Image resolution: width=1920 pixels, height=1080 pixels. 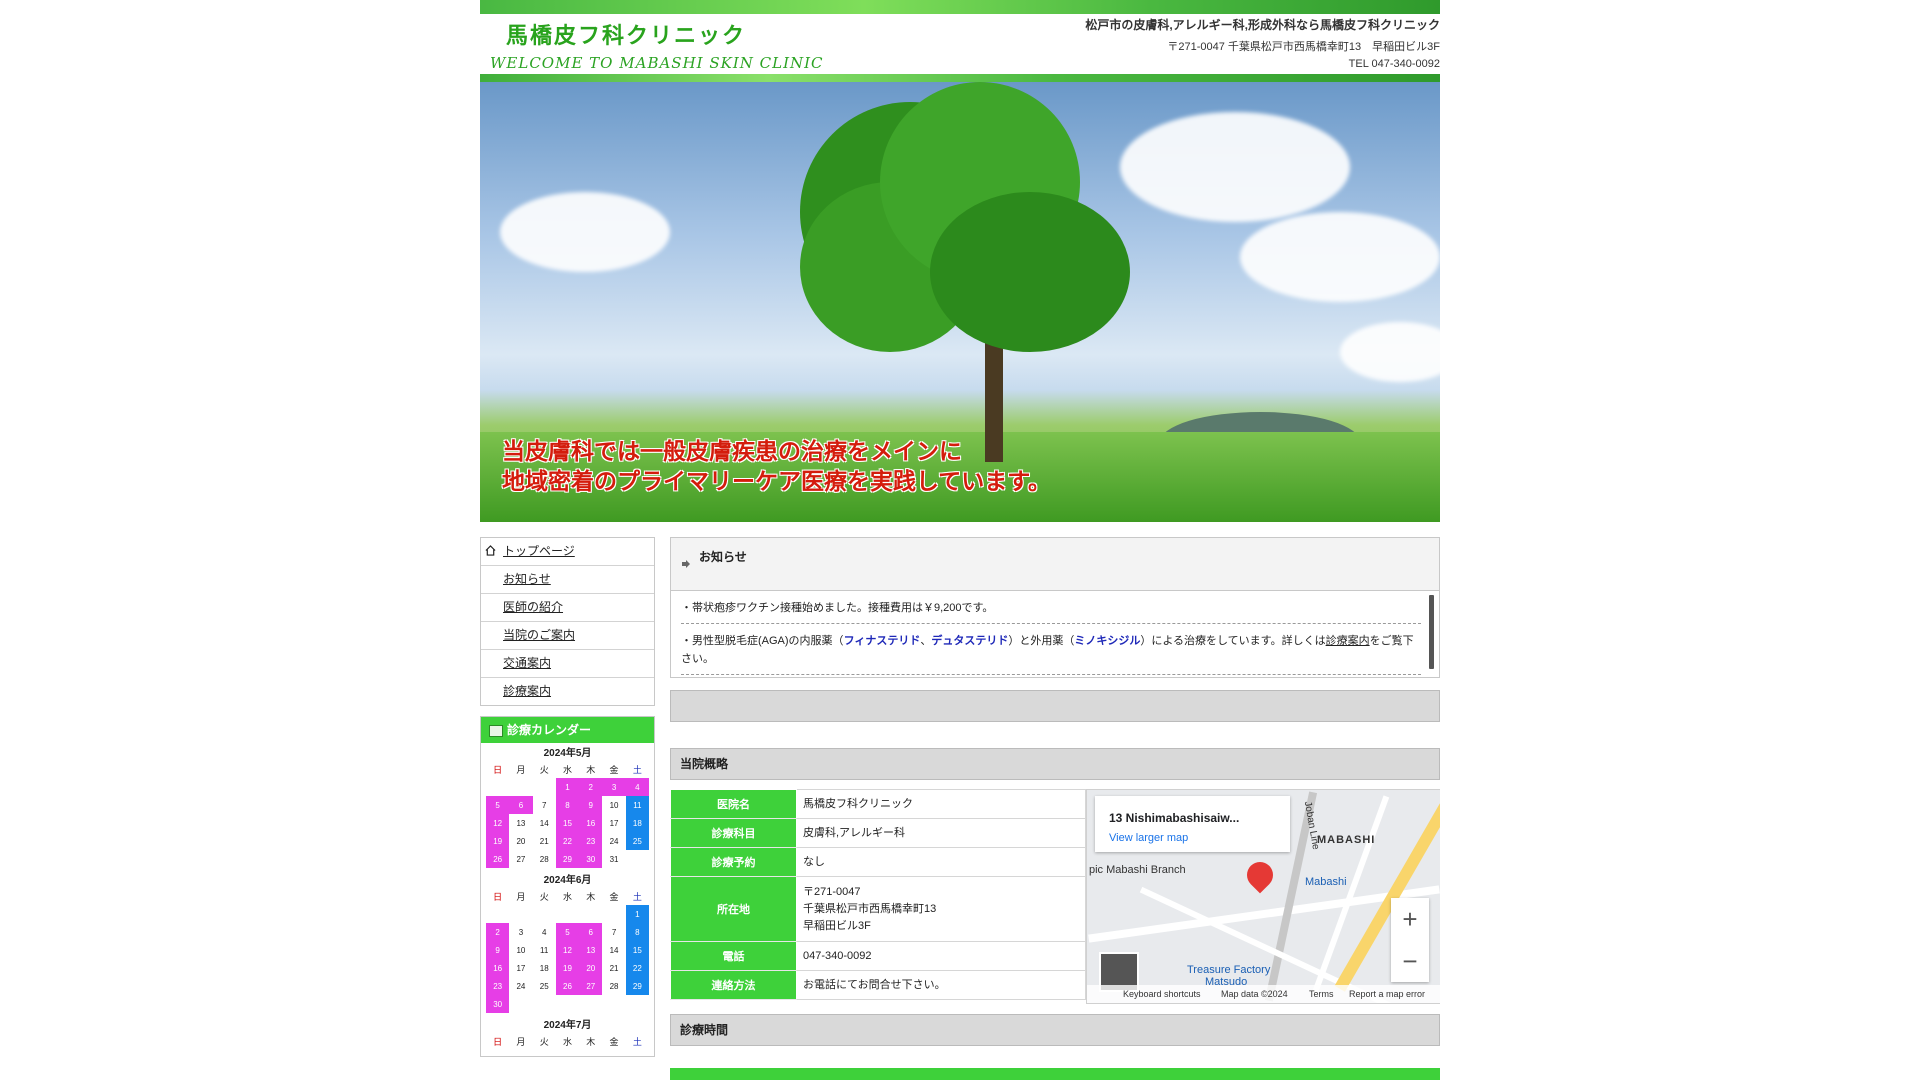 What do you see at coordinates (498, 770) in the screenshot?
I see `calendar-weekday: 日` at bounding box center [498, 770].